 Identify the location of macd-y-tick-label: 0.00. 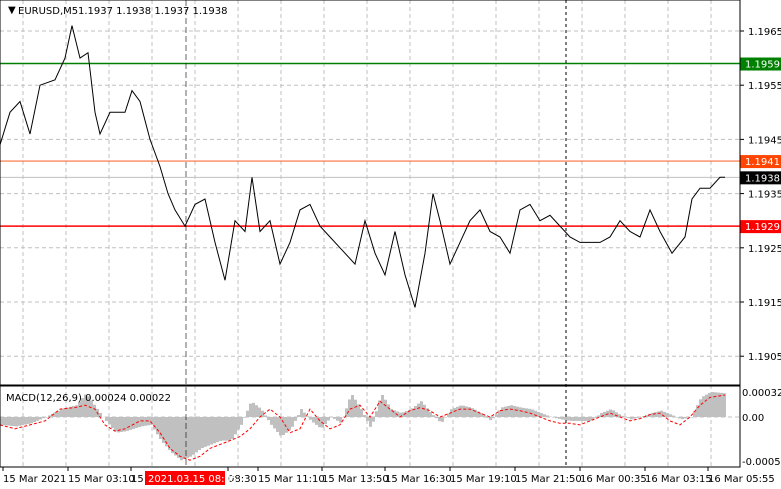
(753, 418).